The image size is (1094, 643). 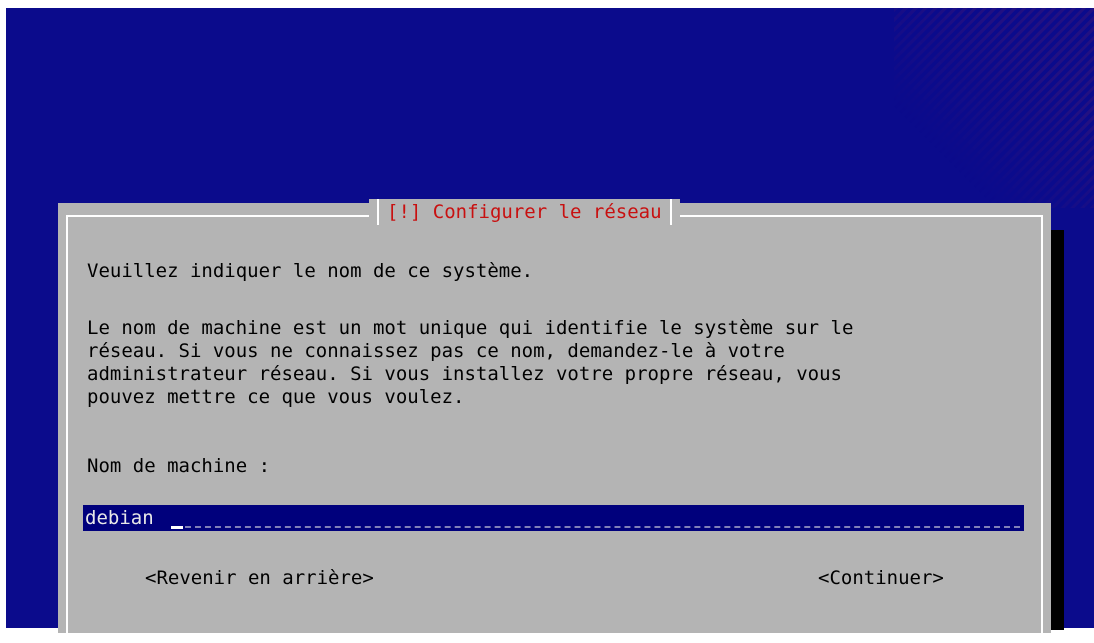 What do you see at coordinates (378, 212) in the screenshot?
I see `title-left-tick` at bounding box center [378, 212].